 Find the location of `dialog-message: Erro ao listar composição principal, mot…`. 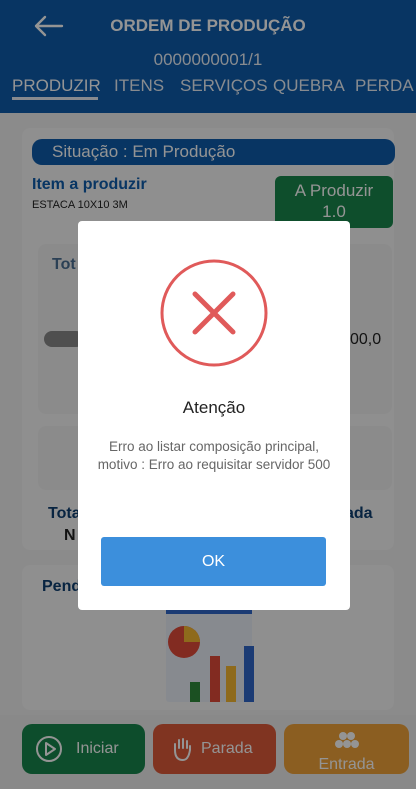

dialog-message: Erro ao listar composição principal, mot… is located at coordinates (214, 455).